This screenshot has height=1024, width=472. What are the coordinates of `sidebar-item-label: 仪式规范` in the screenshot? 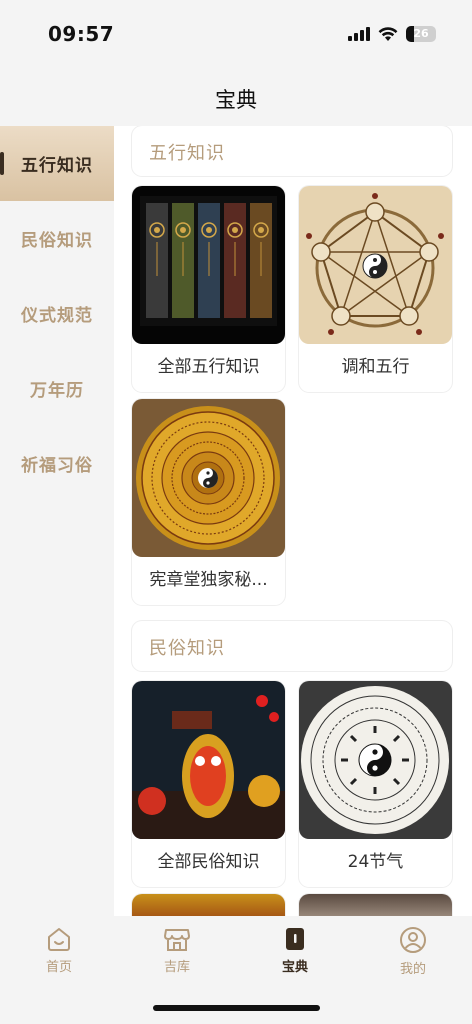 It's located at (57, 316).